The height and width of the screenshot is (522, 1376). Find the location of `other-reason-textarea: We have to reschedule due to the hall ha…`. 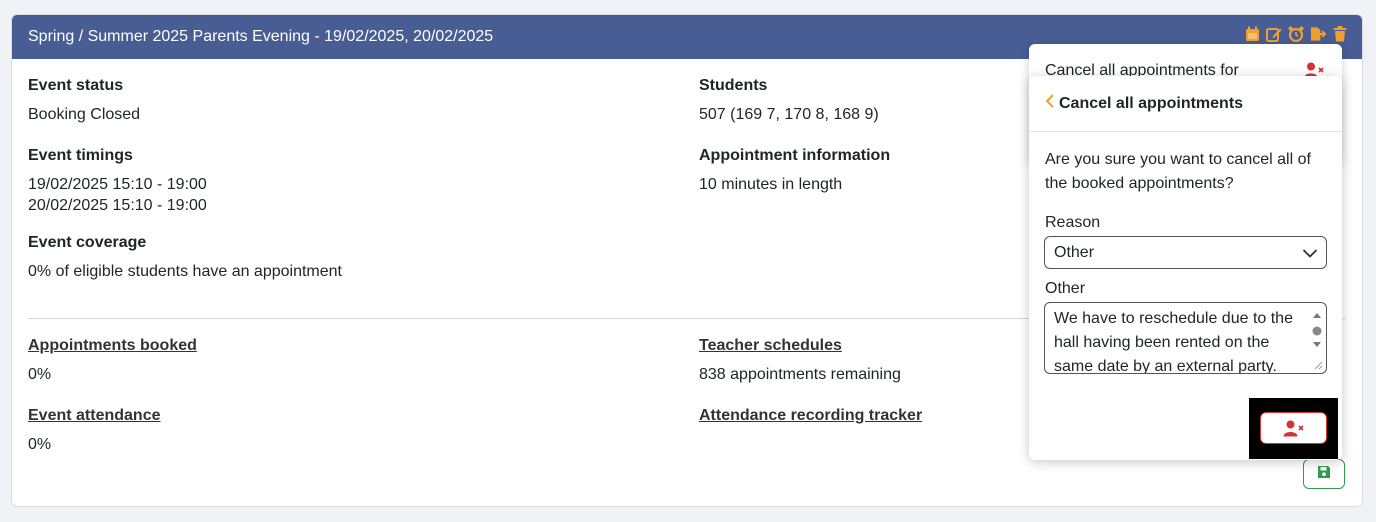

other-reason-textarea: We have to reschedule due to the hall ha… is located at coordinates (1185, 338).